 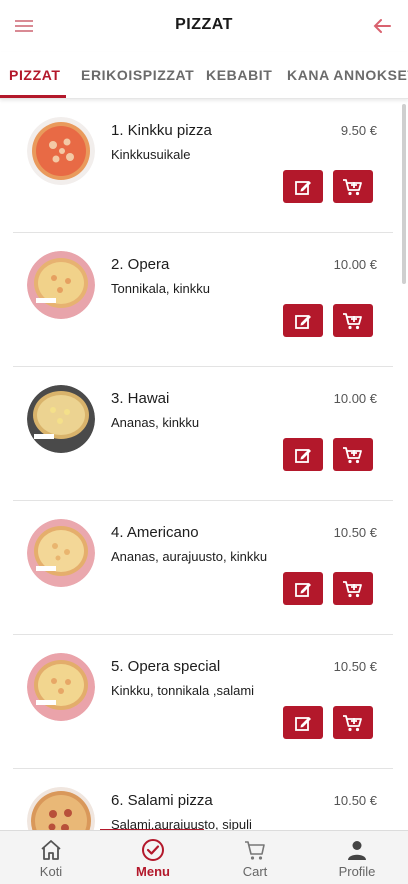 I want to click on nav-label: Profile, so click(x=357, y=871).